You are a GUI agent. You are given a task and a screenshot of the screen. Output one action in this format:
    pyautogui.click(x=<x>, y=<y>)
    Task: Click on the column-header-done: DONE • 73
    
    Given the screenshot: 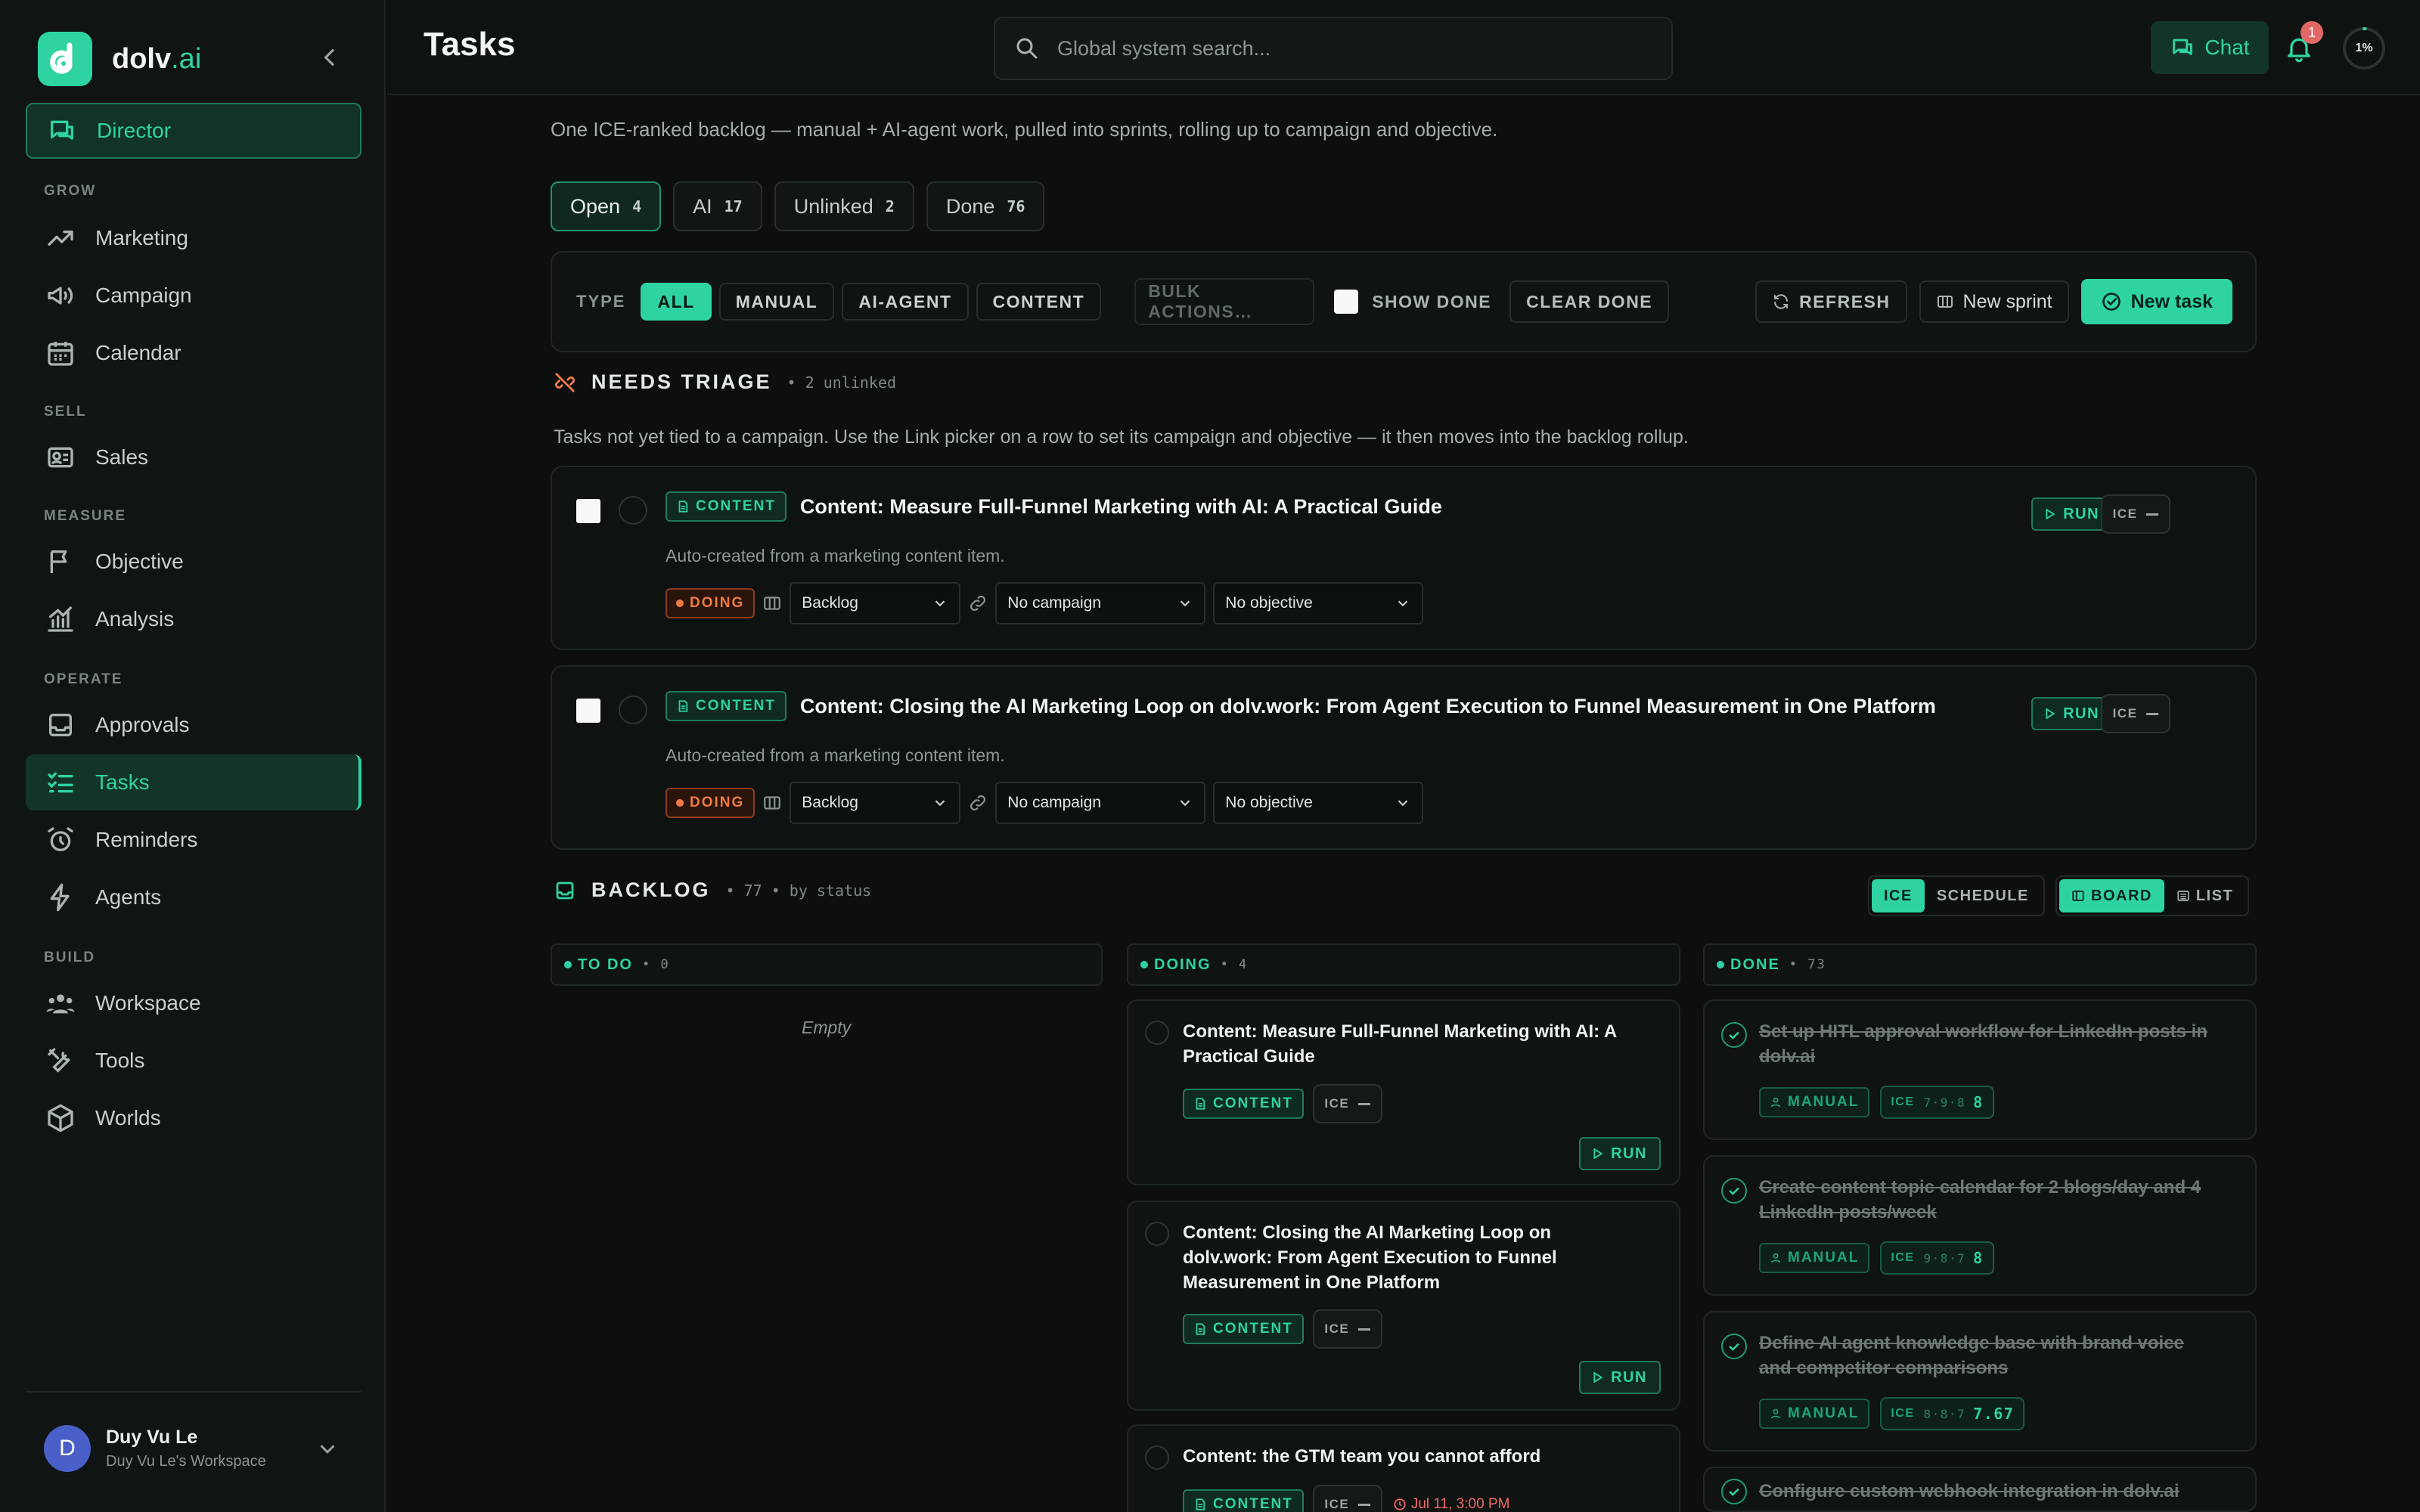 What is the action you would take?
    pyautogui.click(x=1980, y=964)
    